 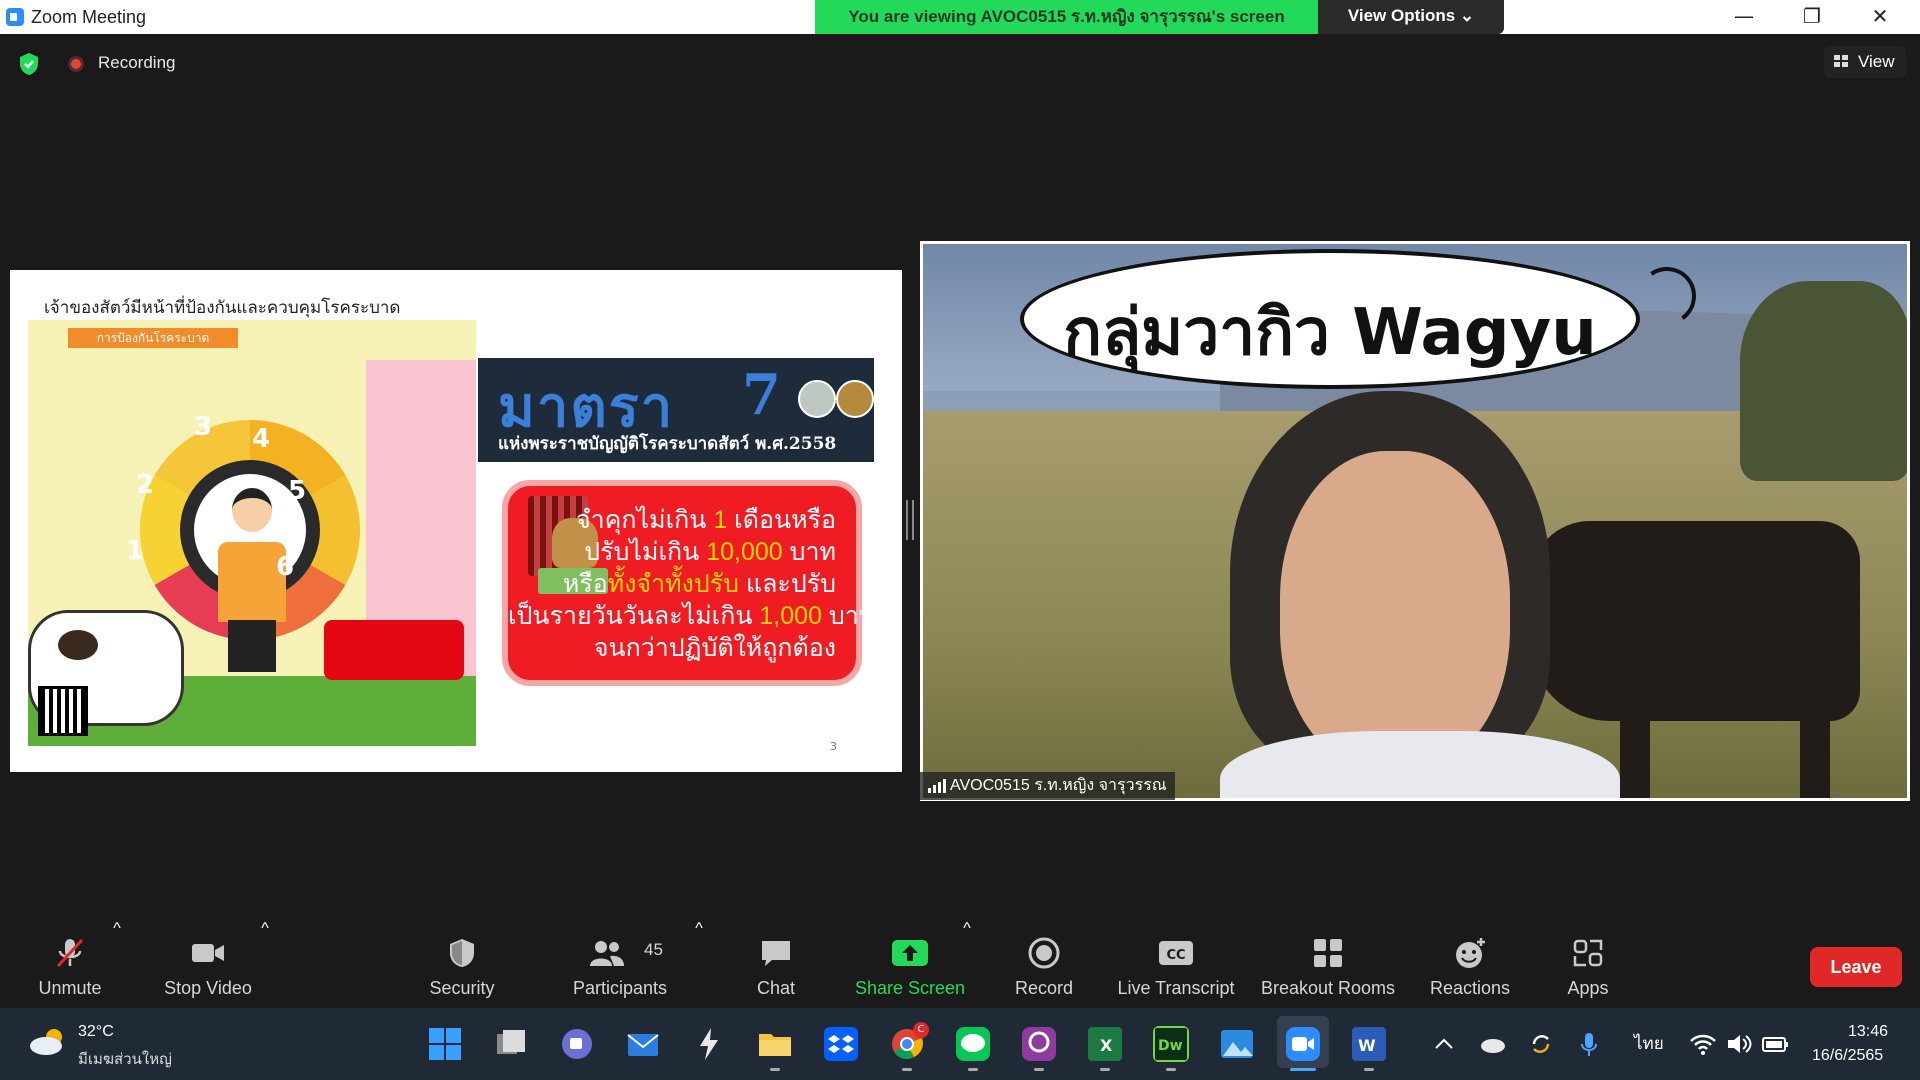 What do you see at coordinates (787, 584) in the screenshot?
I see `penalty-text: และปรับ` at bounding box center [787, 584].